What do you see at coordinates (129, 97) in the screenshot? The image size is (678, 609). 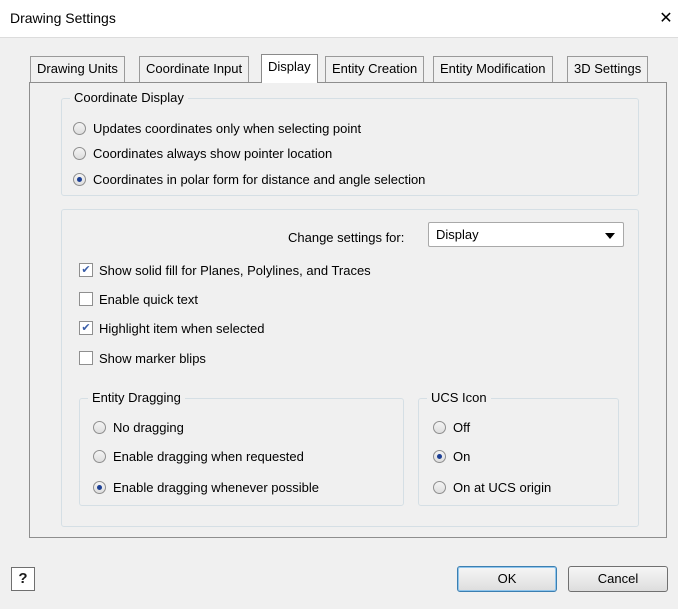 I see `coordinate-display-legend: Coordinate Display` at bounding box center [129, 97].